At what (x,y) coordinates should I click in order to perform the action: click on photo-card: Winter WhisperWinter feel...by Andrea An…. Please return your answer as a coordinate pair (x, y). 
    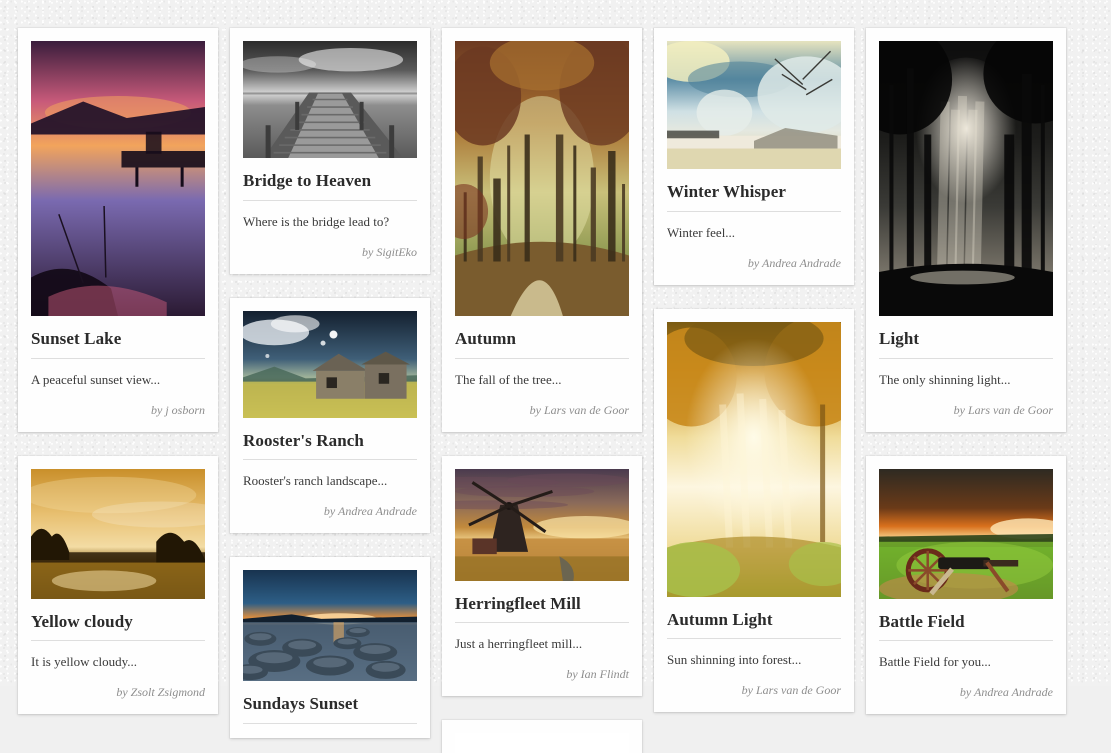
    Looking at the image, I should click on (754, 156).